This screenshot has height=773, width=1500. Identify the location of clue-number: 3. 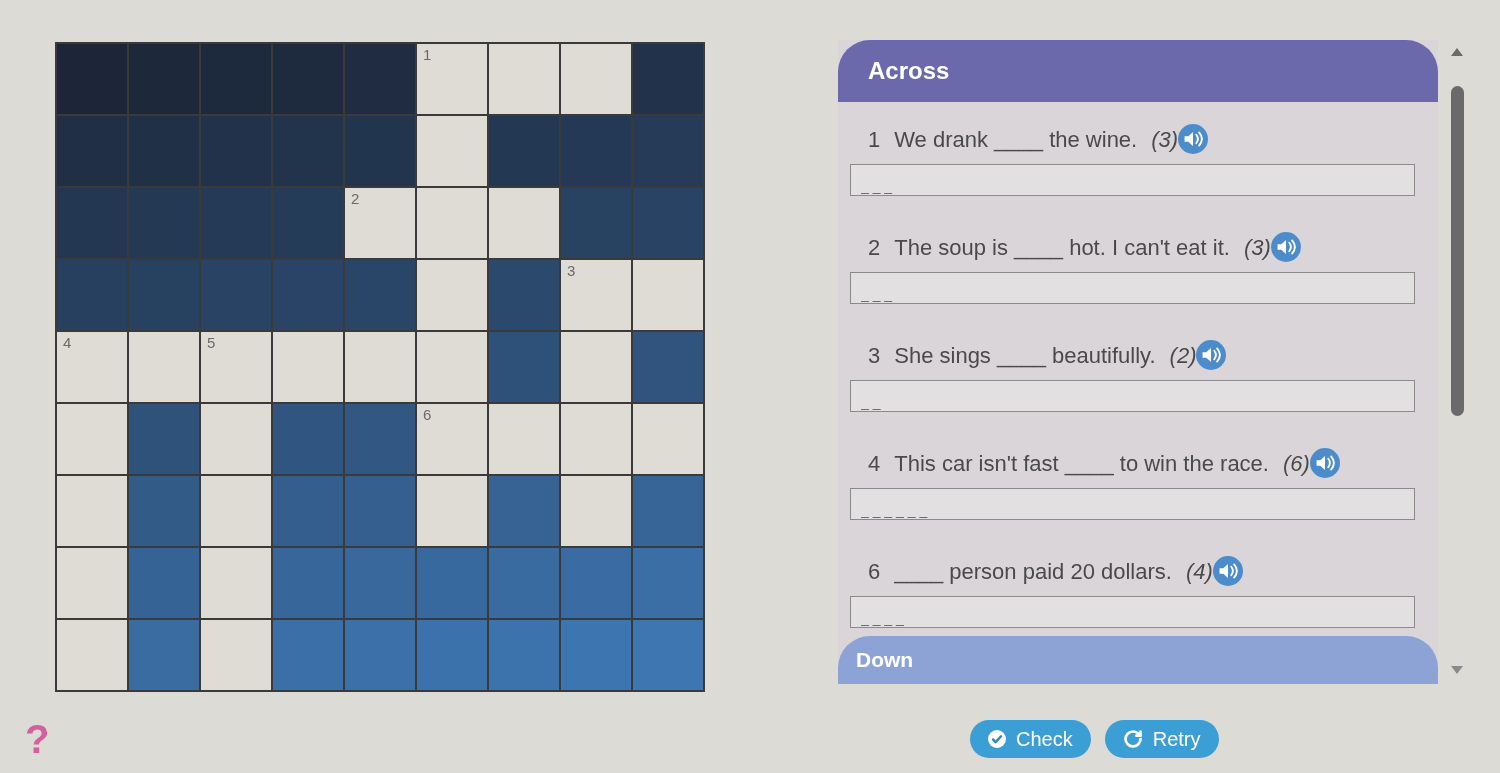
(571, 271).